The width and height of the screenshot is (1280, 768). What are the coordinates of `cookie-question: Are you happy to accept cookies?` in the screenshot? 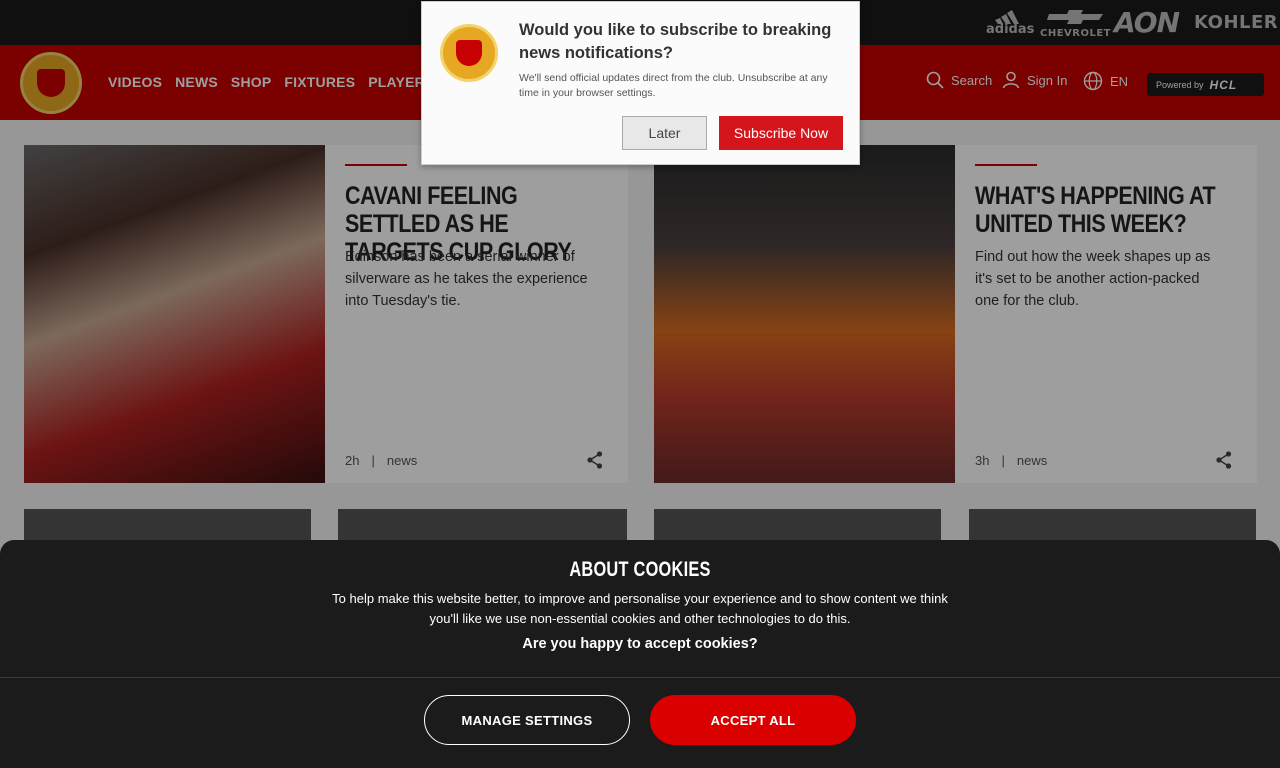 It's located at (640, 644).